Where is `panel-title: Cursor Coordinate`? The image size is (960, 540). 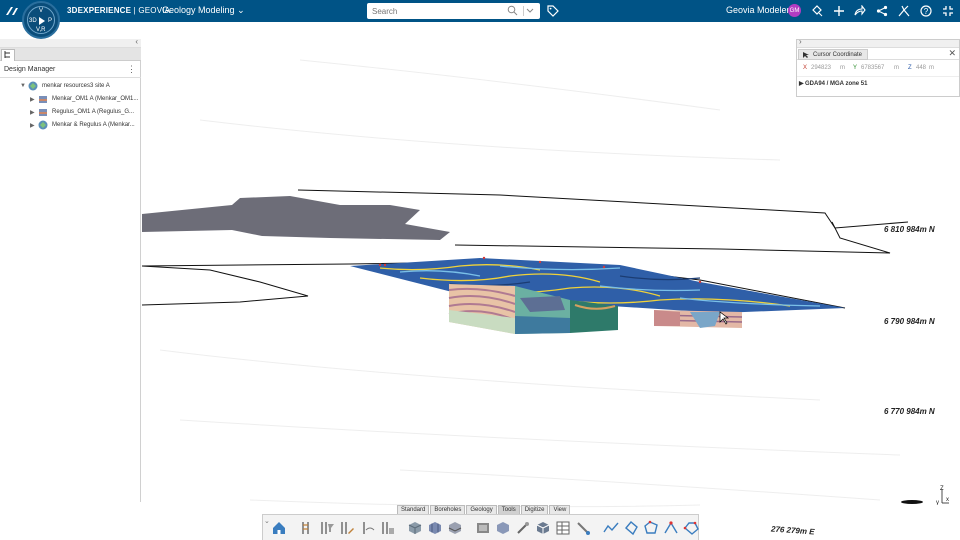 panel-title: Cursor Coordinate is located at coordinates (838, 54).